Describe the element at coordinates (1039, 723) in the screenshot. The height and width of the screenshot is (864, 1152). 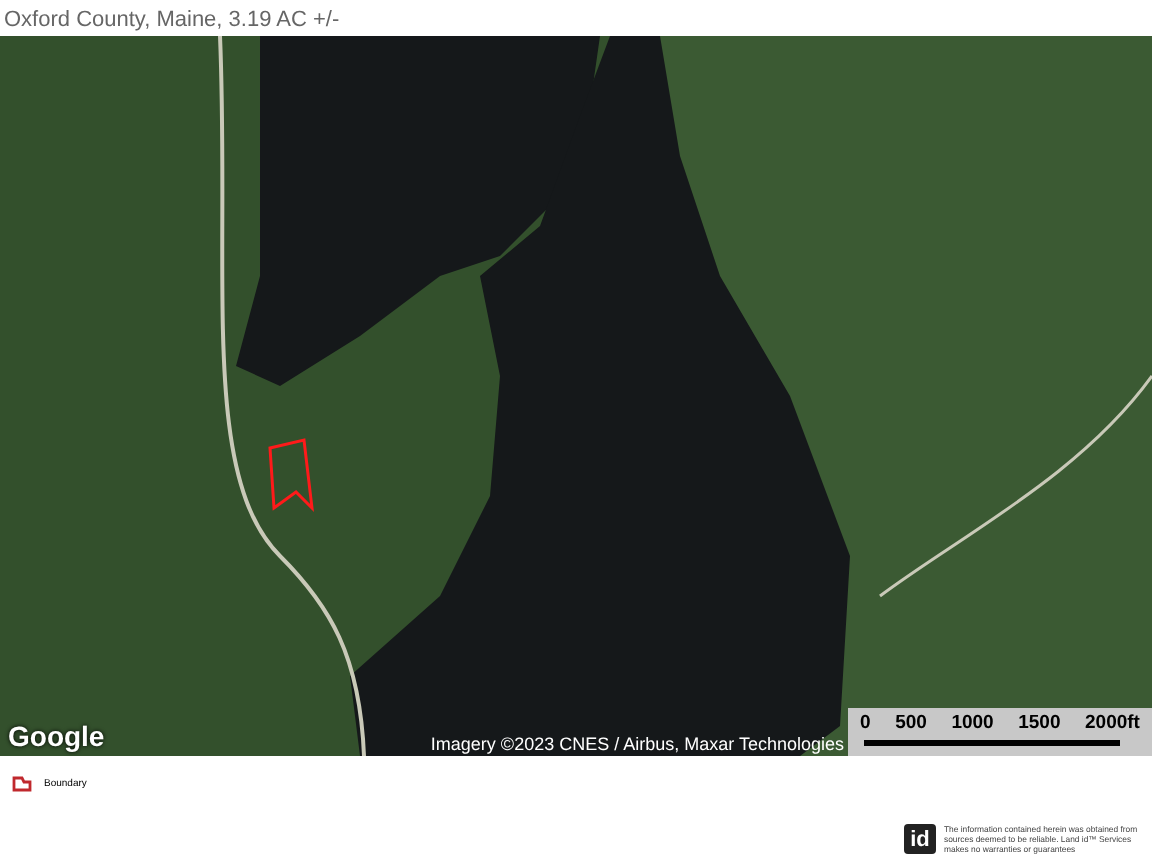
I see `scale-label: 1500` at that location.